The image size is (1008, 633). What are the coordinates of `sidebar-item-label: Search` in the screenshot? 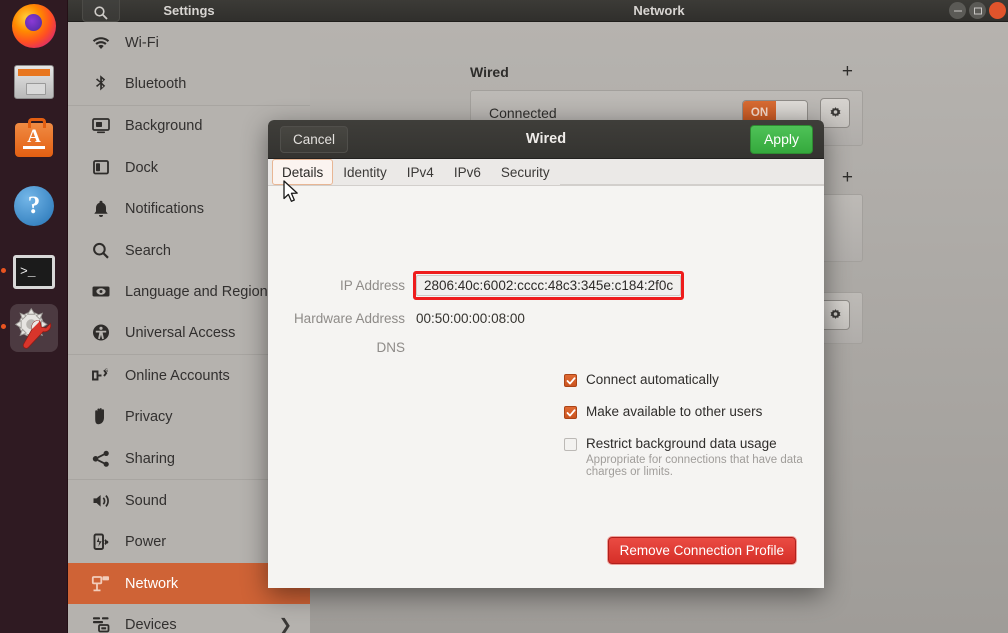 It's located at (148, 250).